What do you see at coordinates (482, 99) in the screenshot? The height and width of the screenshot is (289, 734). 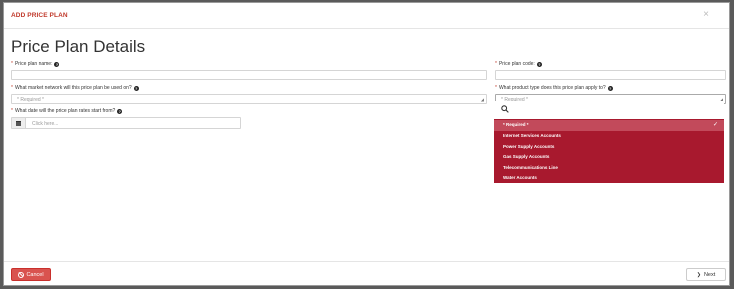 I see `resize-grip-icon: ◢` at bounding box center [482, 99].